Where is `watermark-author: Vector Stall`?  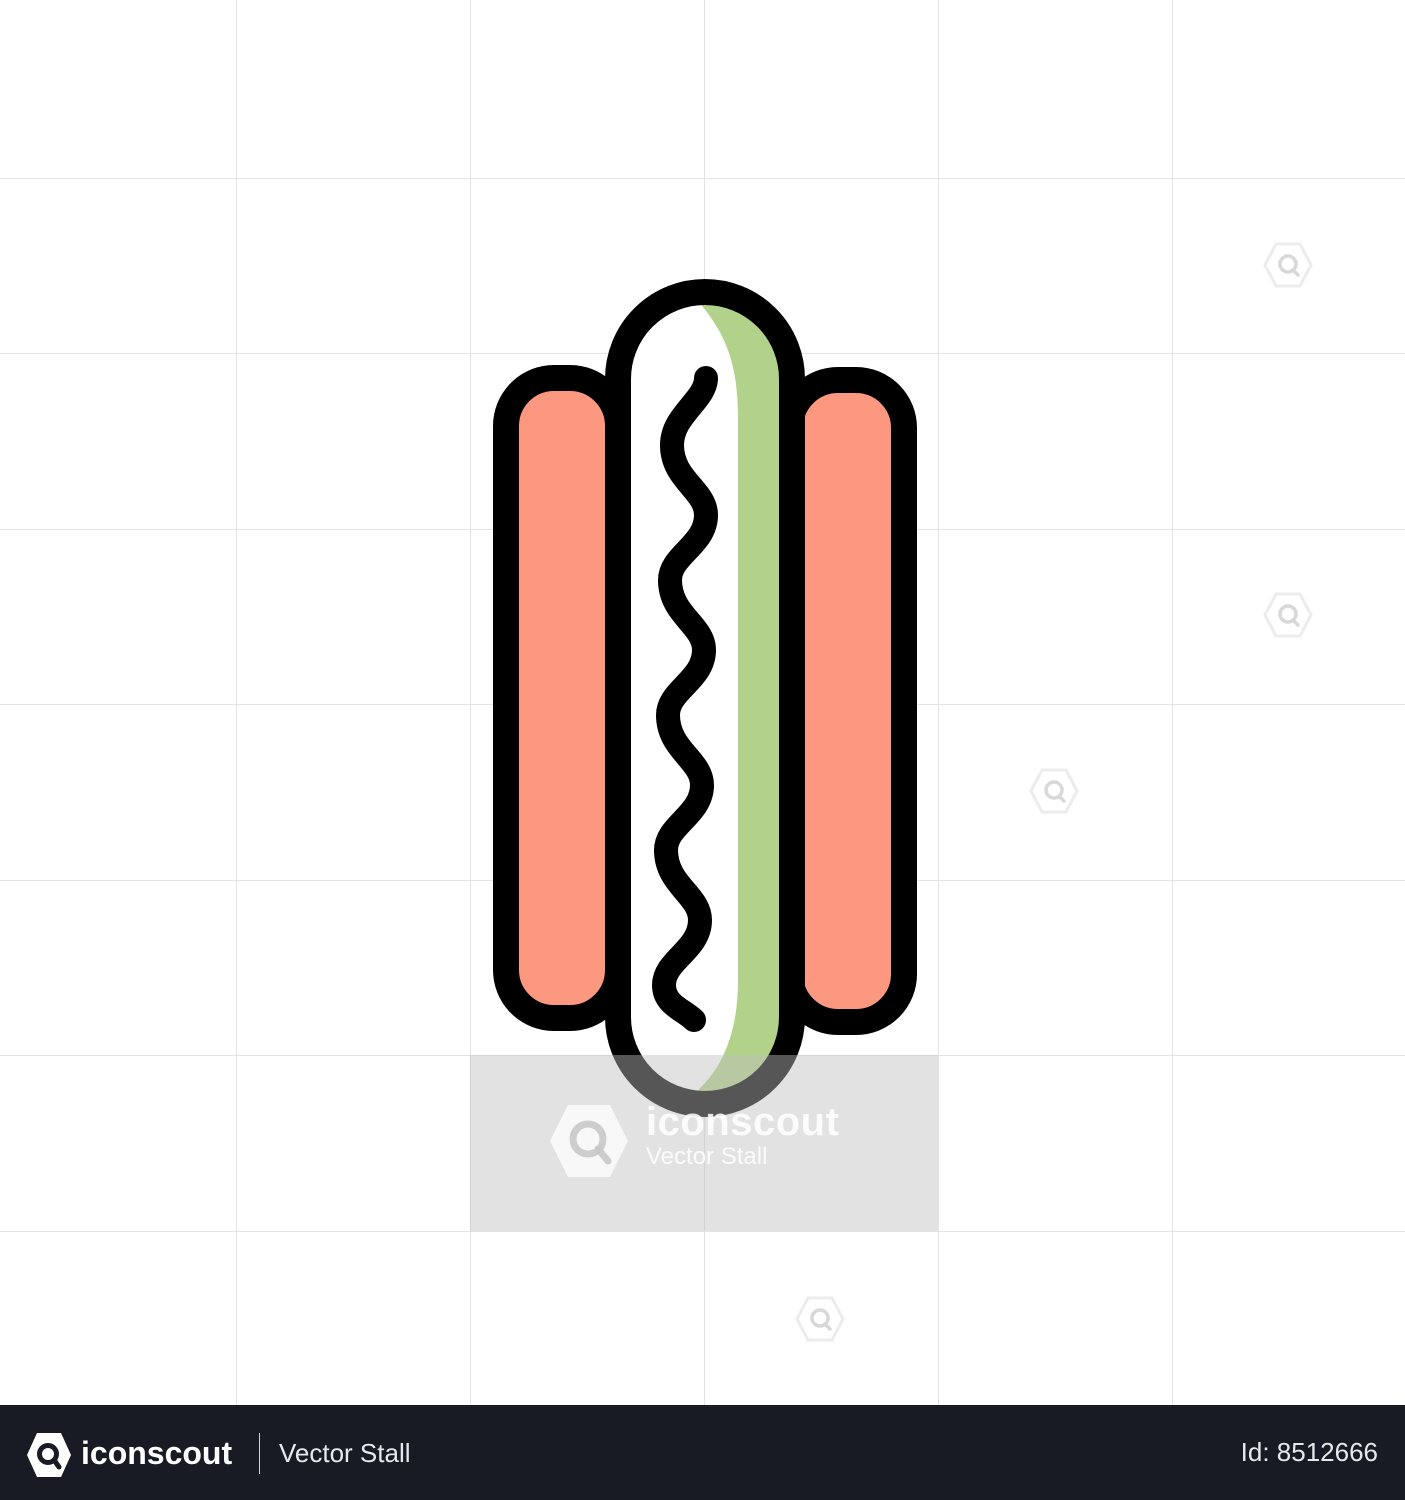 watermark-author: Vector Stall is located at coordinates (707, 1156).